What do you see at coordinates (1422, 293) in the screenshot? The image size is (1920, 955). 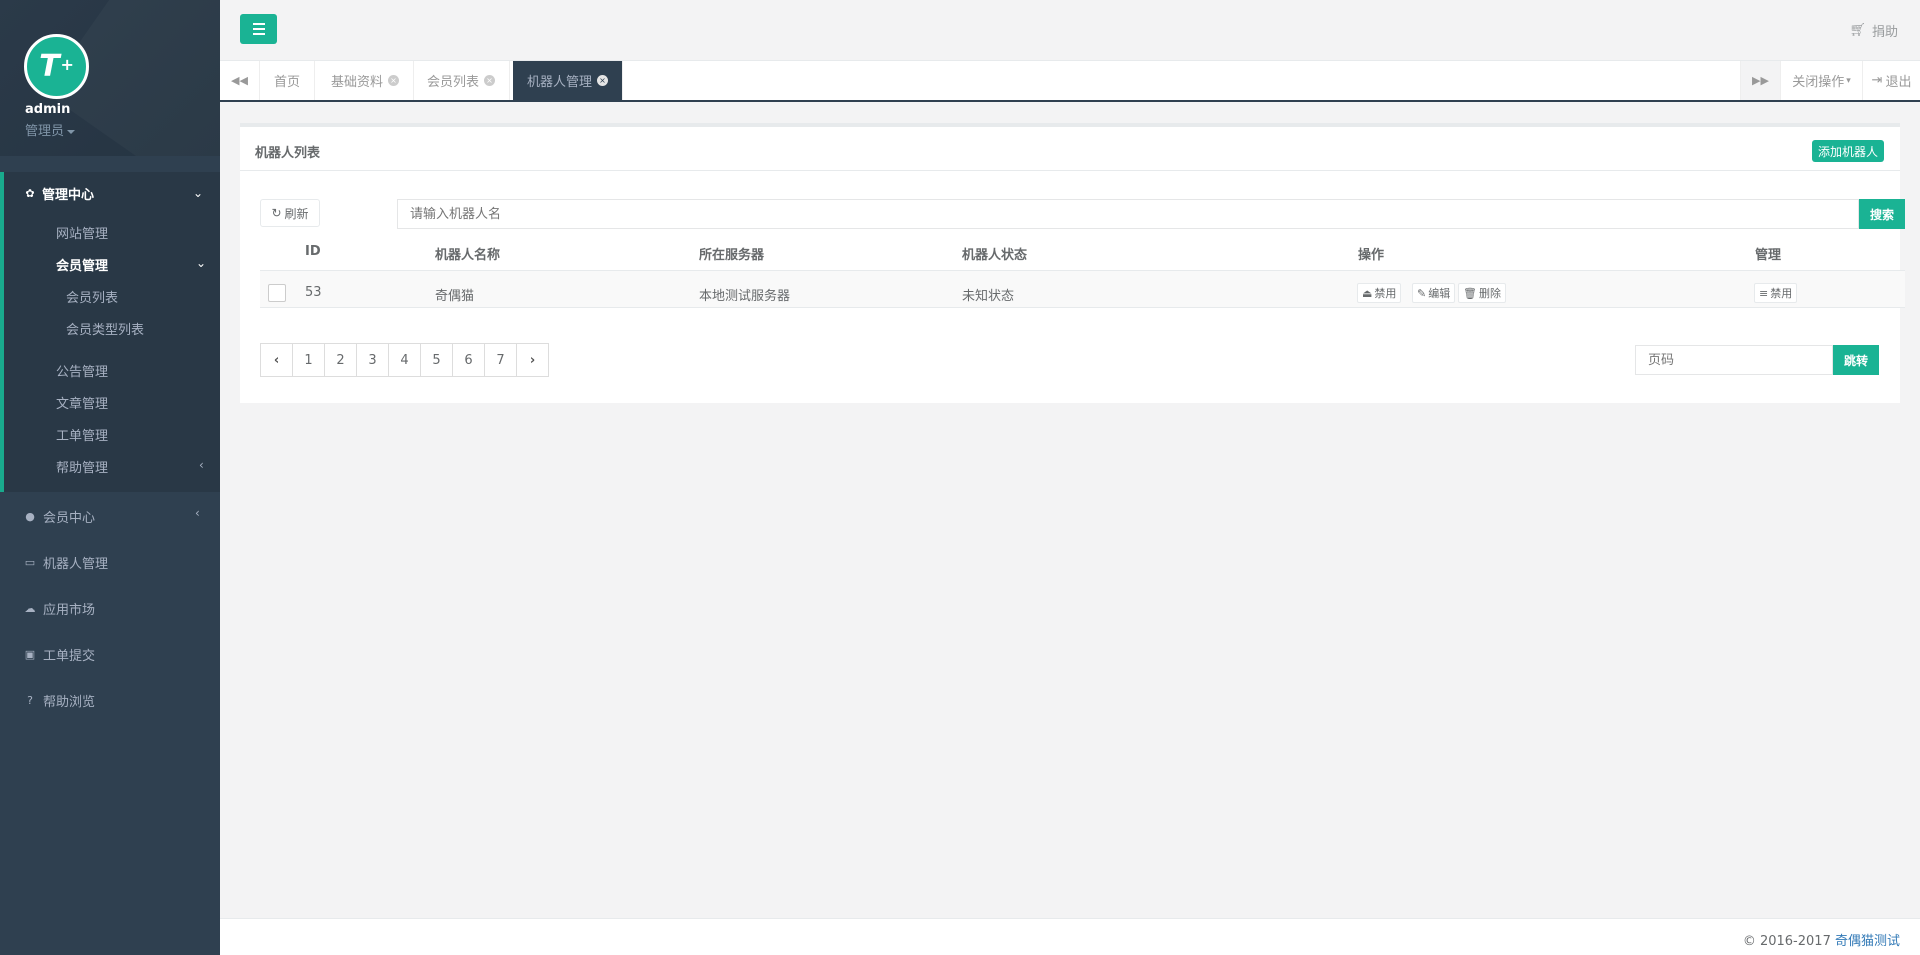 I see `edit-icon: ✎` at bounding box center [1422, 293].